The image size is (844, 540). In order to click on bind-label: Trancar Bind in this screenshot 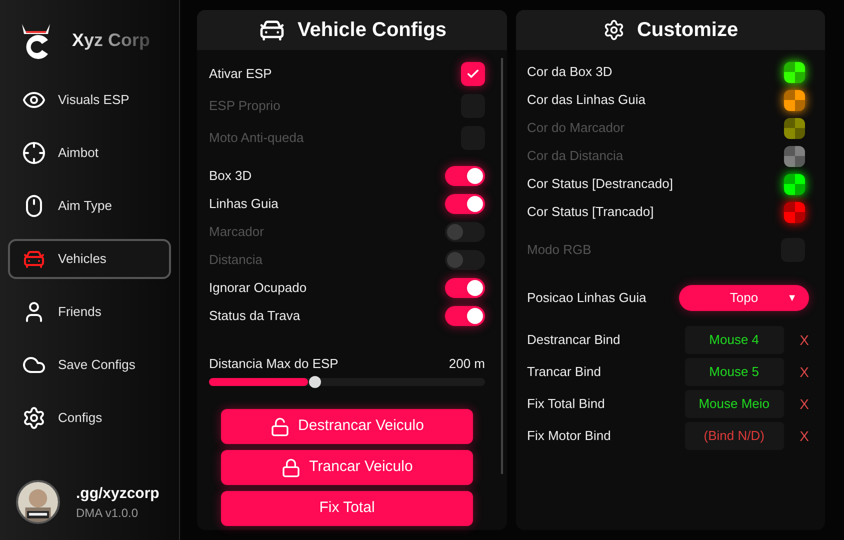, I will do `click(564, 372)`.